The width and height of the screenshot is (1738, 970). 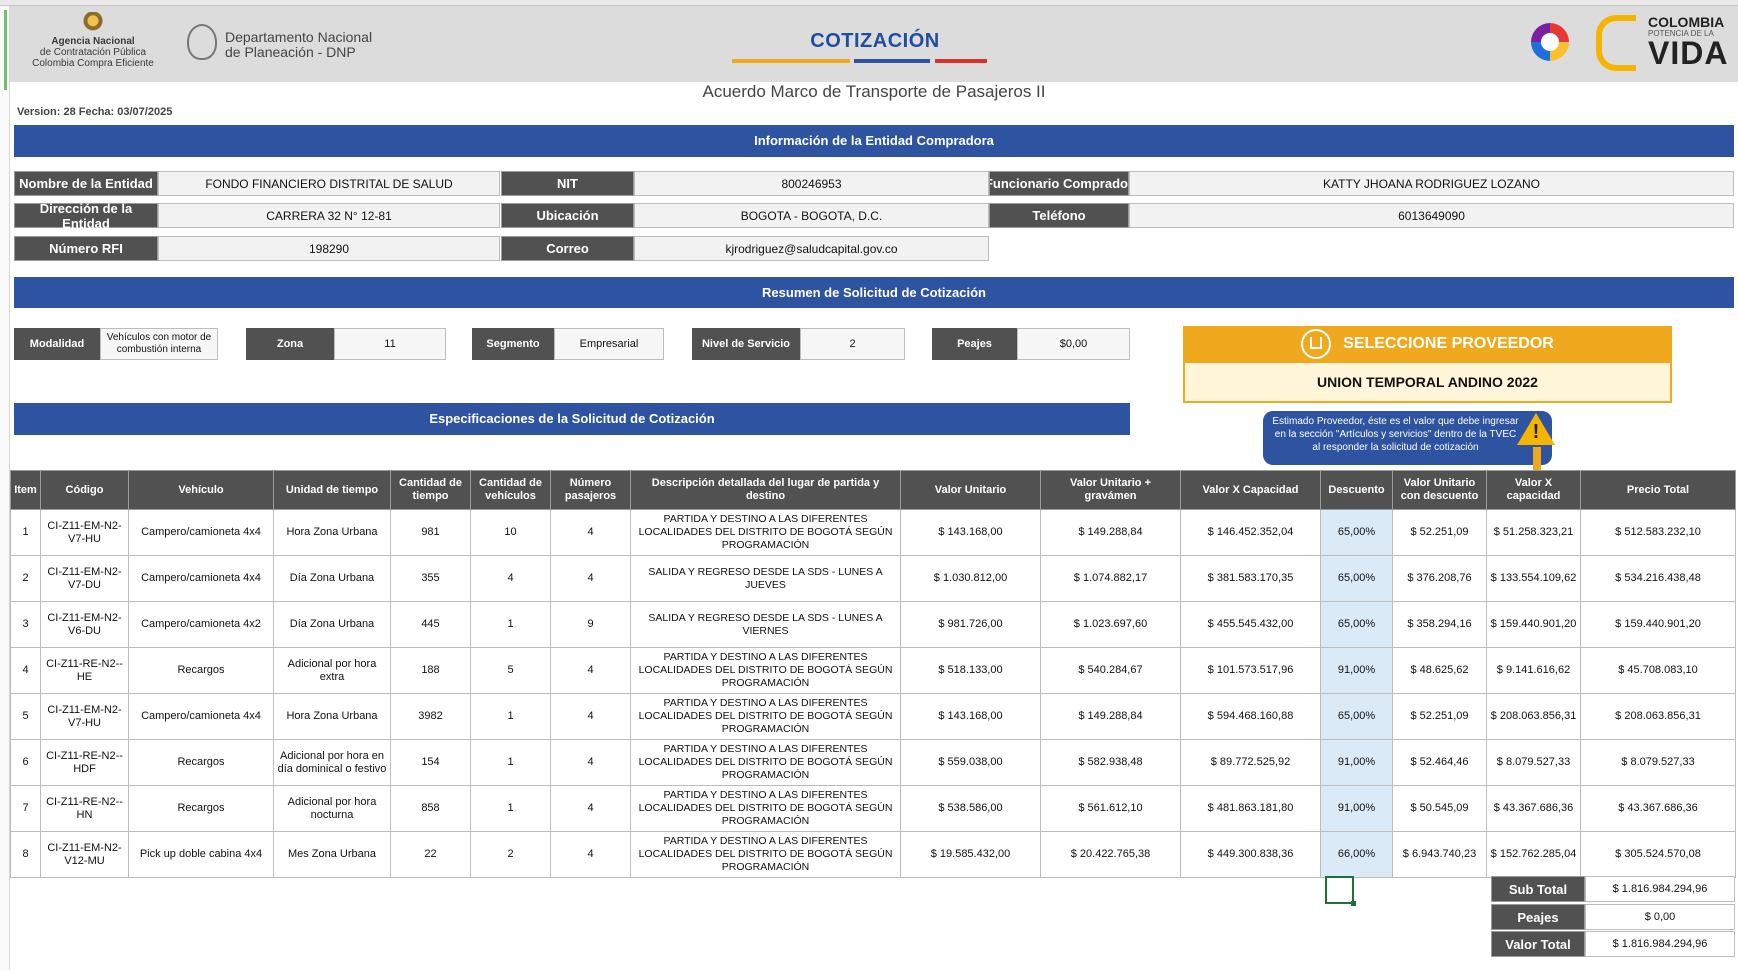 What do you see at coordinates (1431, 183) in the screenshot?
I see `field-funcionario: KATTY JHOANA RODRIGUEZ LOZANO` at bounding box center [1431, 183].